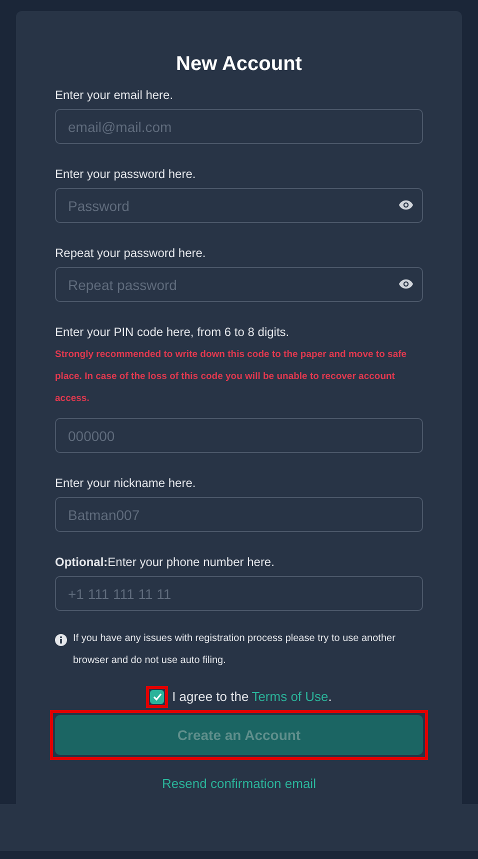 This screenshot has width=478, height=859. I want to click on field-label: Enter your password here., so click(126, 174).